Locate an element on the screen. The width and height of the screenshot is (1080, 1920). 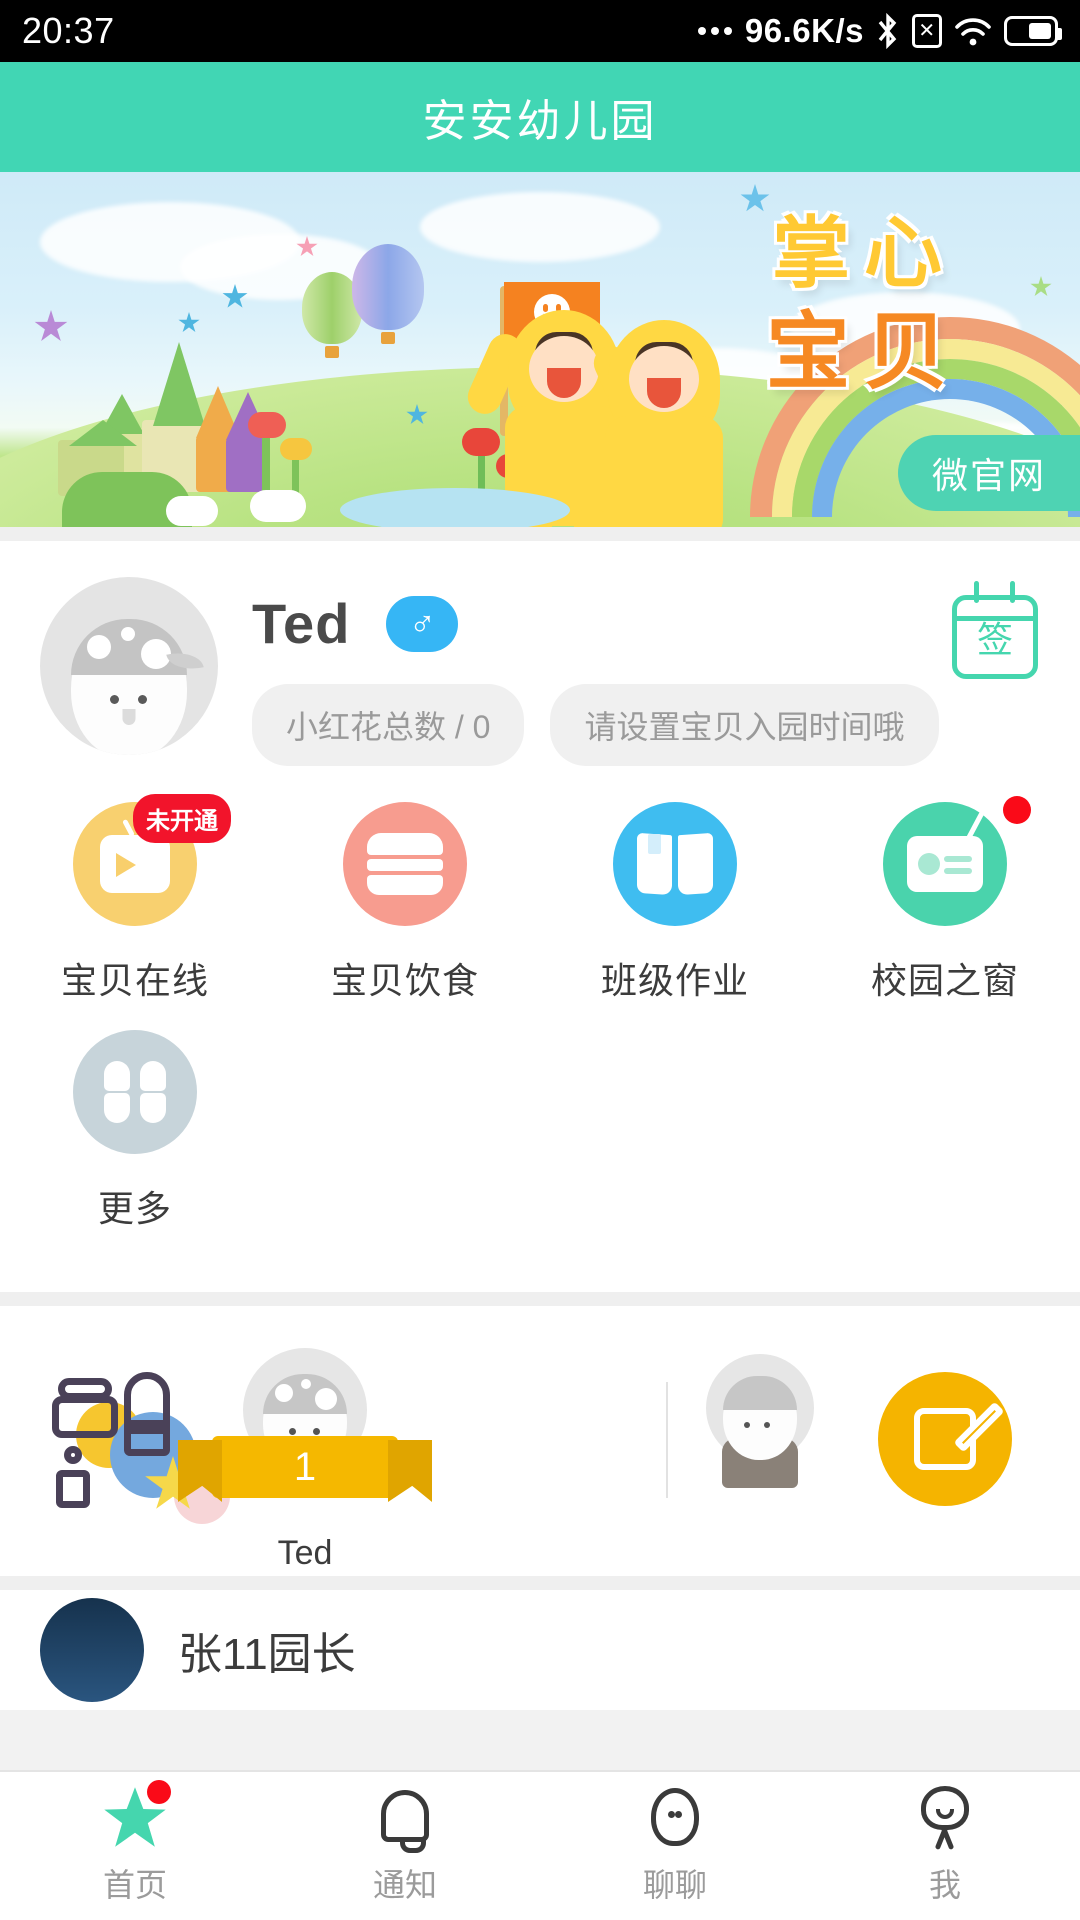
grid-item-label: 校园之窗 is located at coordinates (944, 980).